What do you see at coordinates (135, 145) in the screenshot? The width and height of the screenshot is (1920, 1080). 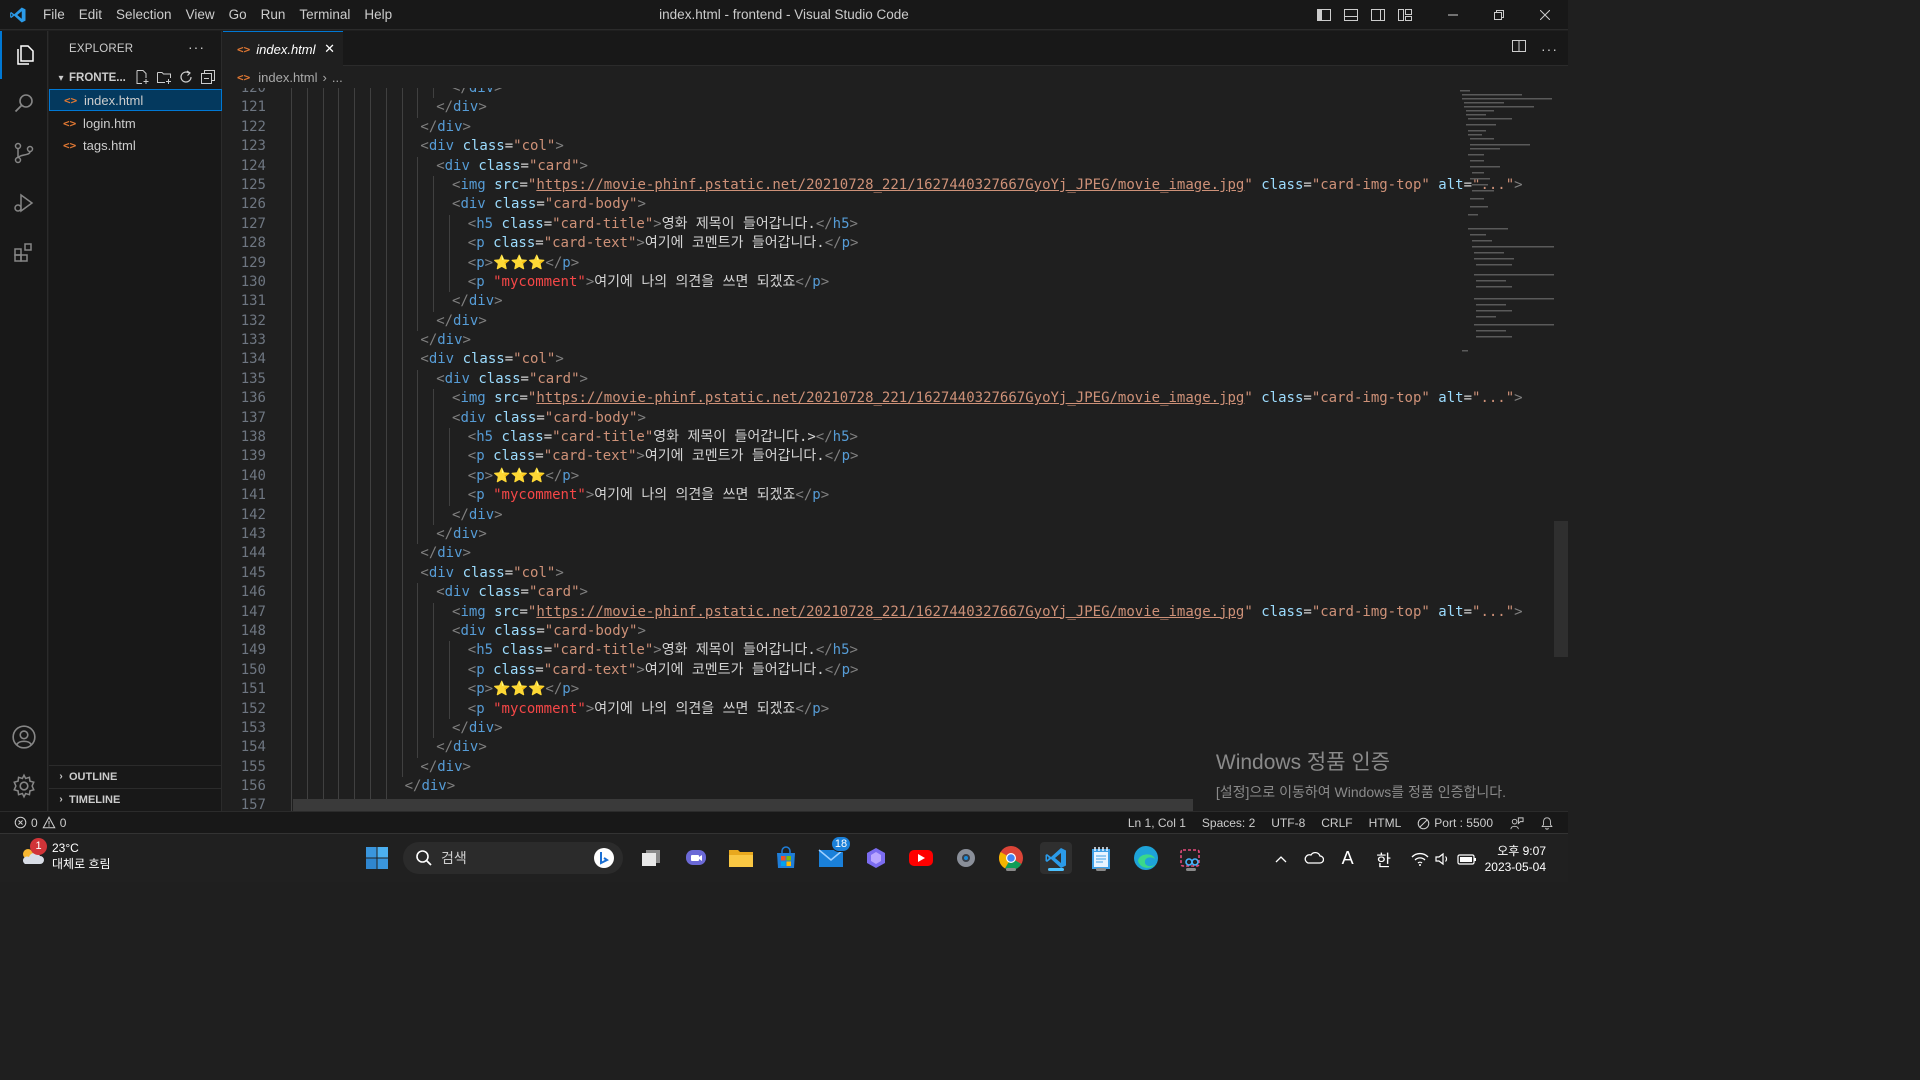 I see `file-tags-html: <> tags.html` at bounding box center [135, 145].